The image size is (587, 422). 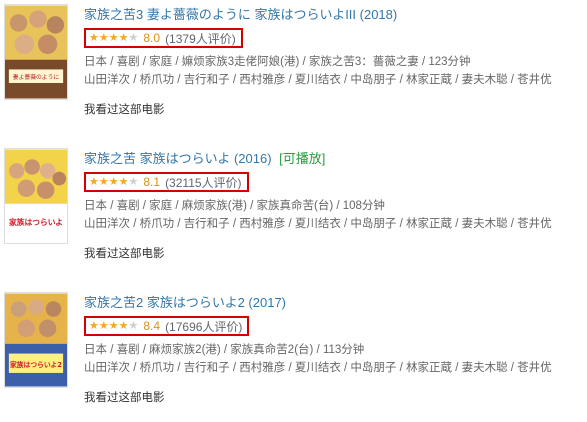 I want to click on movie-title-line: 家族之苦 家族はつらいよ (2016) [可播放], so click(x=335, y=159).